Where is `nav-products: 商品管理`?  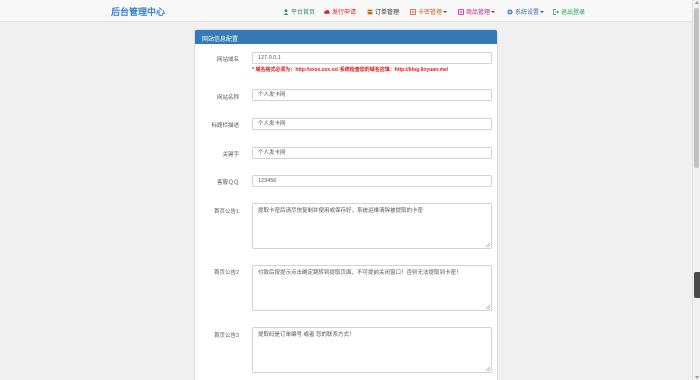
nav-products: 商品管理 is located at coordinates (477, 11).